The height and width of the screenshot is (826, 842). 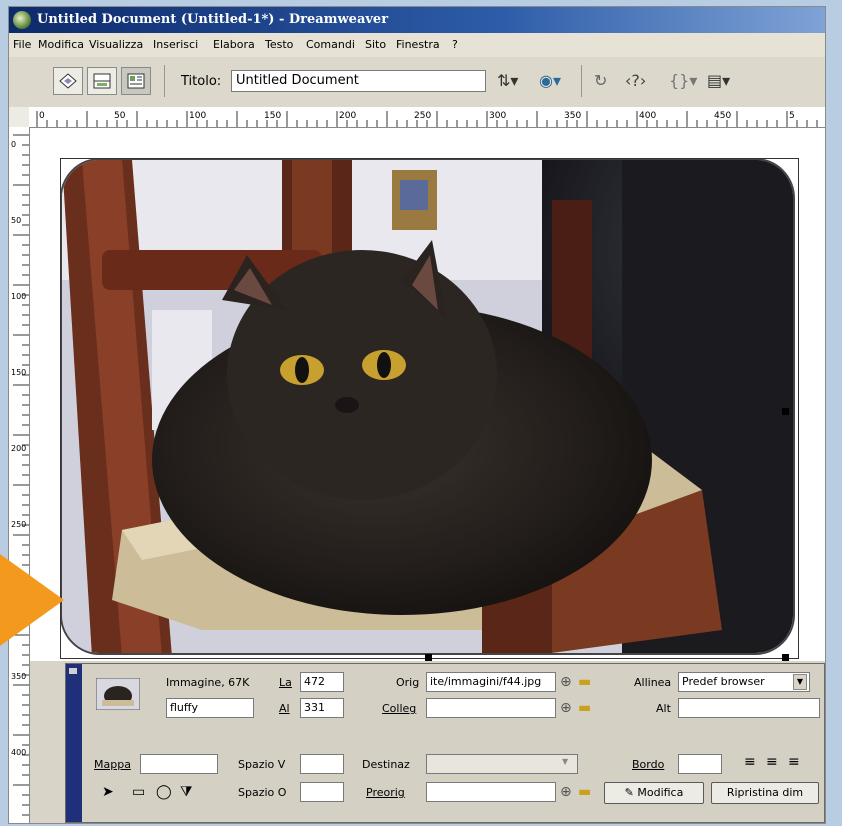 I want to click on menu-inserisci: Inserisci, so click(x=175, y=45).